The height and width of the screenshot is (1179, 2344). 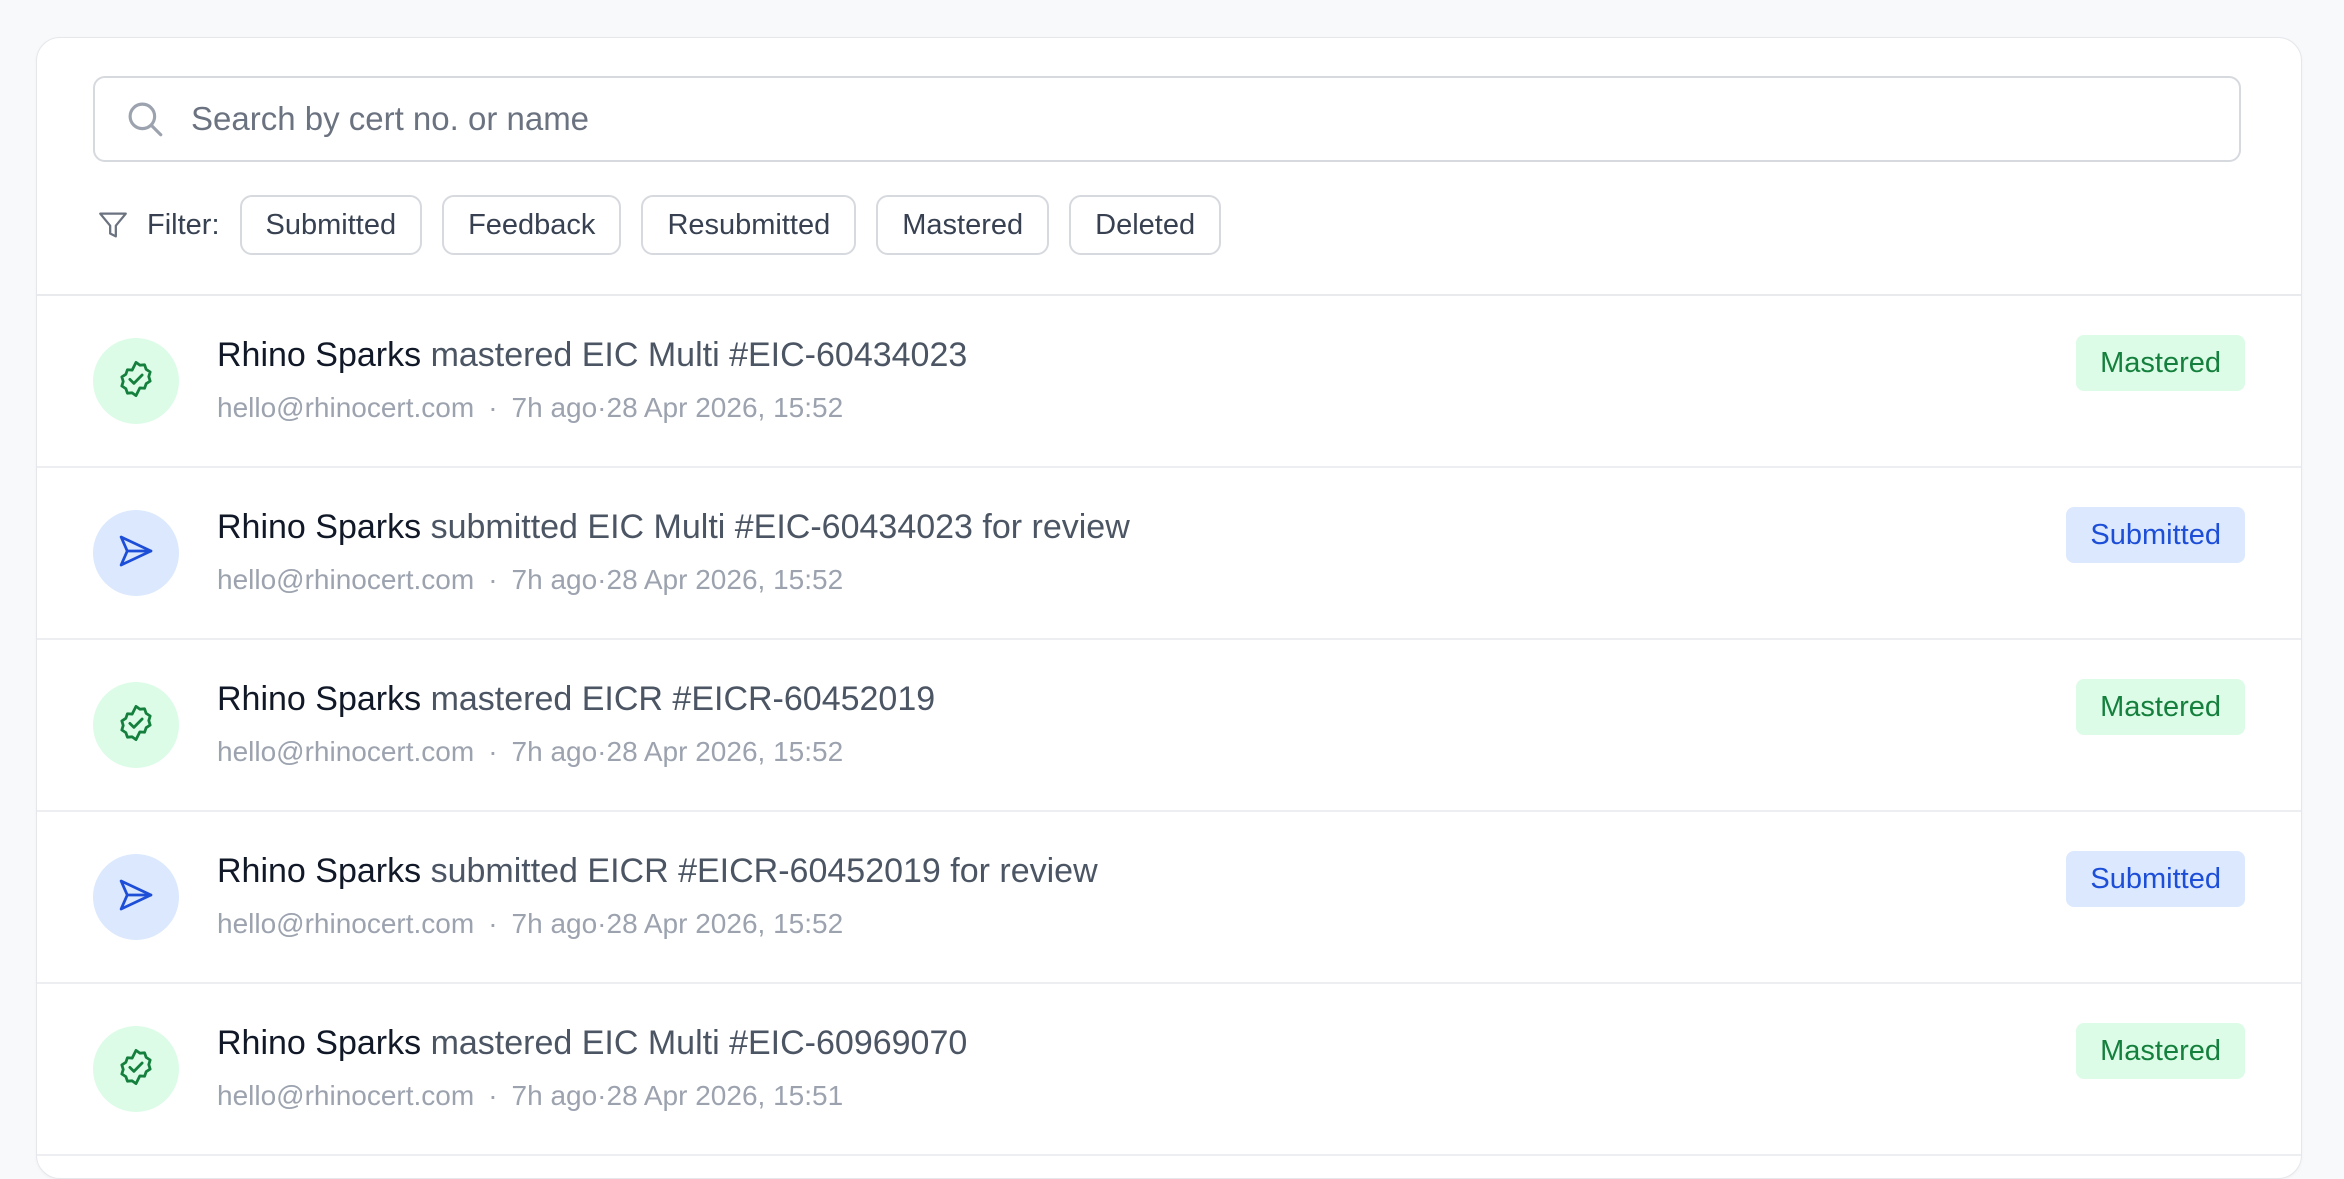 What do you see at coordinates (1145, 225) in the screenshot?
I see `filter-chip-deleted: Deleted` at bounding box center [1145, 225].